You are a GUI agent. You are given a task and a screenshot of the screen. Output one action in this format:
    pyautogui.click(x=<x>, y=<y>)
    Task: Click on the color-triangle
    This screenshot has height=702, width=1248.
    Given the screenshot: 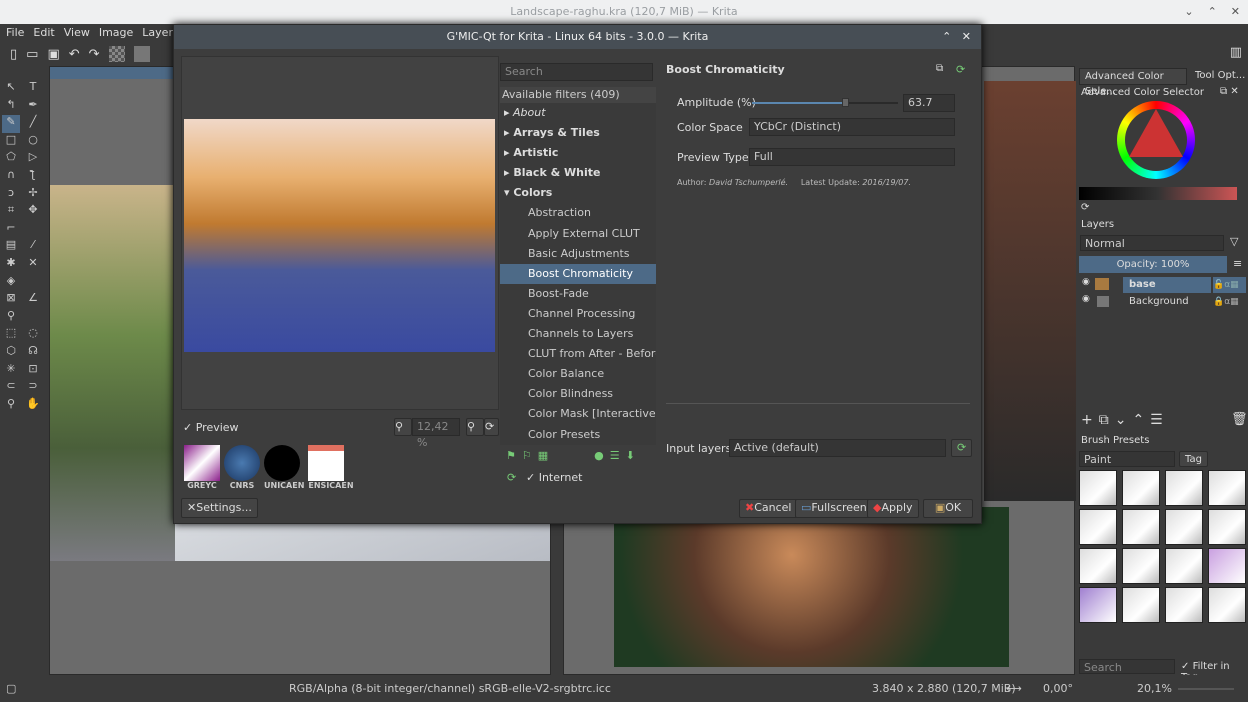 What is the action you would take?
    pyautogui.click(x=1156, y=133)
    